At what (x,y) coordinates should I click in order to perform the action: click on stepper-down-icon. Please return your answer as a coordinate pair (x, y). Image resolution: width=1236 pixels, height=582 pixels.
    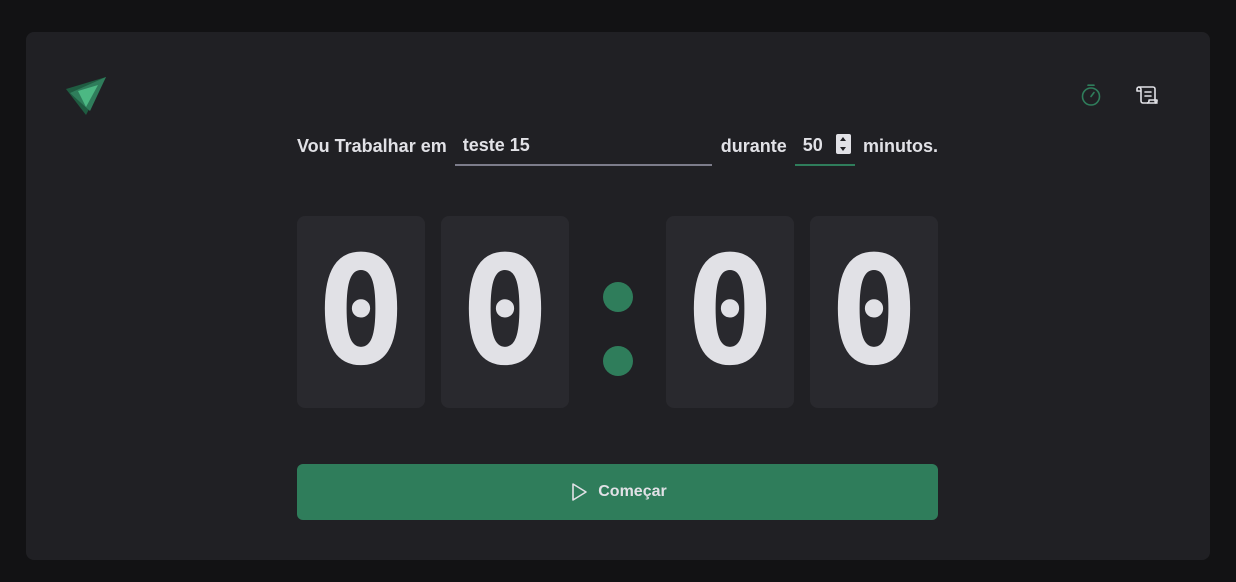
    Looking at the image, I should click on (843, 149).